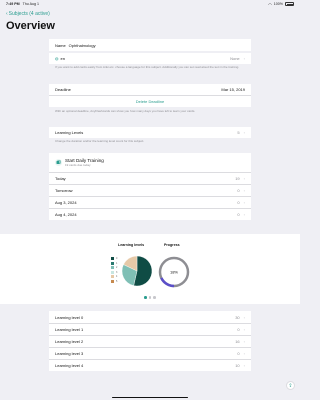  Describe the element at coordinates (63, 89) in the screenshot. I see `deadline-label: Deadline` at that location.